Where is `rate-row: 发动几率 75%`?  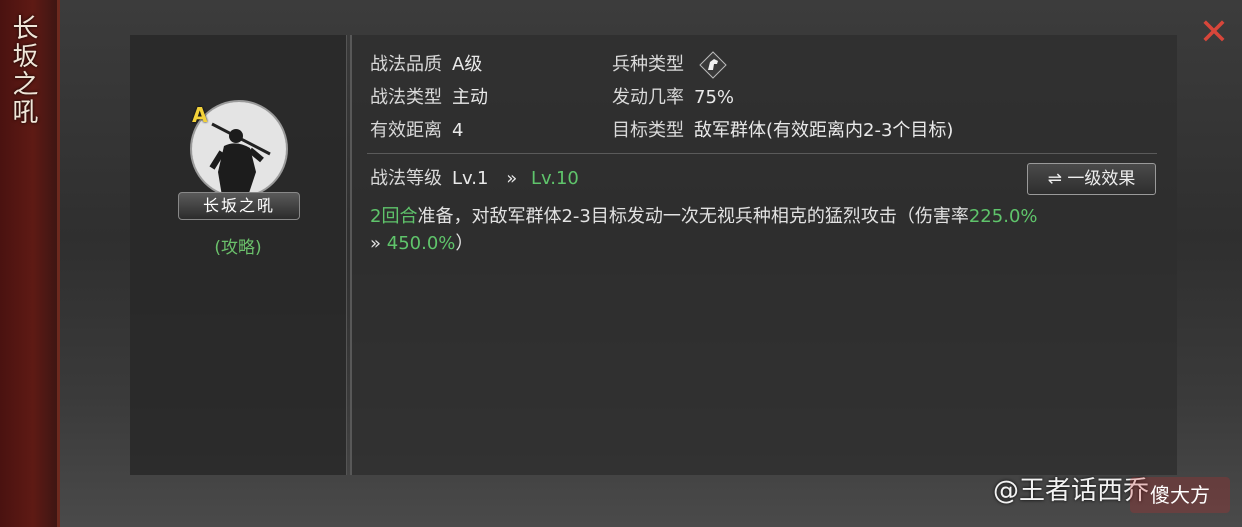
rate-row: 发动几率 75% is located at coordinates (673, 98).